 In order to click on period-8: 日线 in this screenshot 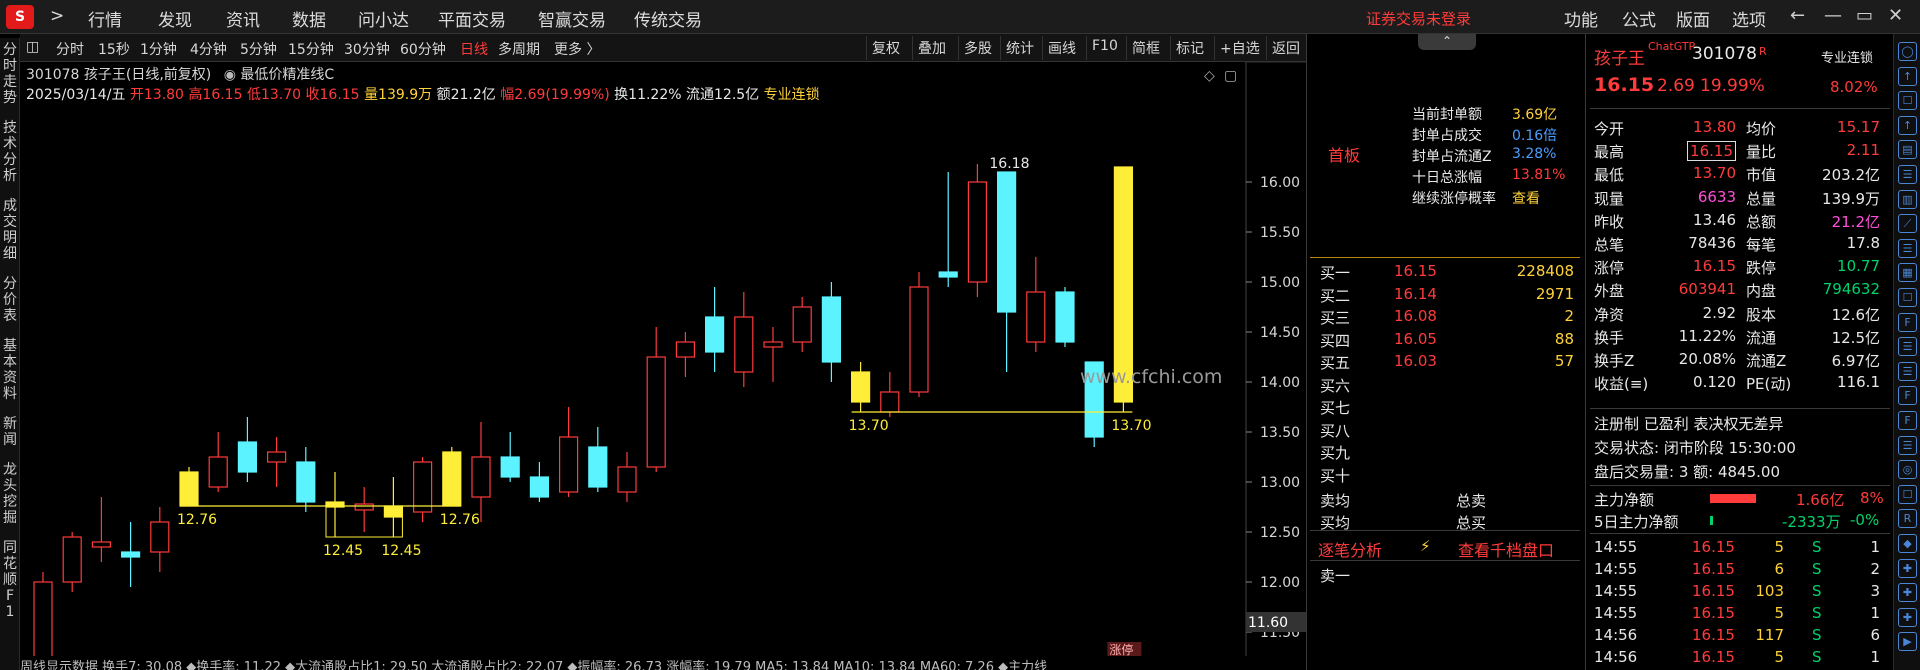, I will do `click(474, 49)`.